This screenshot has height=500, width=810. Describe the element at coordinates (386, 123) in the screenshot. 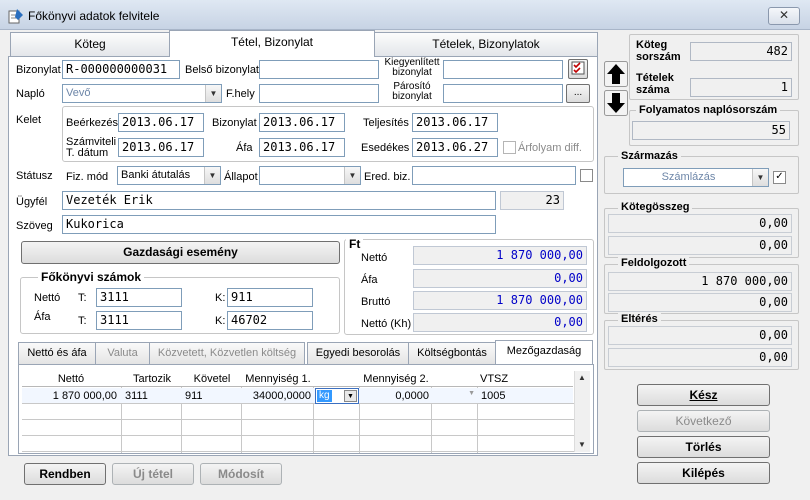

I see `teljesites-label: Teljesítés` at that location.